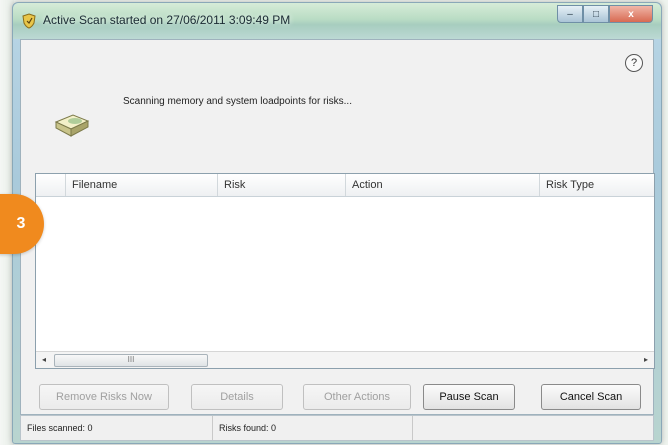  Describe the element at coordinates (443, 185) in the screenshot. I see `column-header-action: Action` at that location.